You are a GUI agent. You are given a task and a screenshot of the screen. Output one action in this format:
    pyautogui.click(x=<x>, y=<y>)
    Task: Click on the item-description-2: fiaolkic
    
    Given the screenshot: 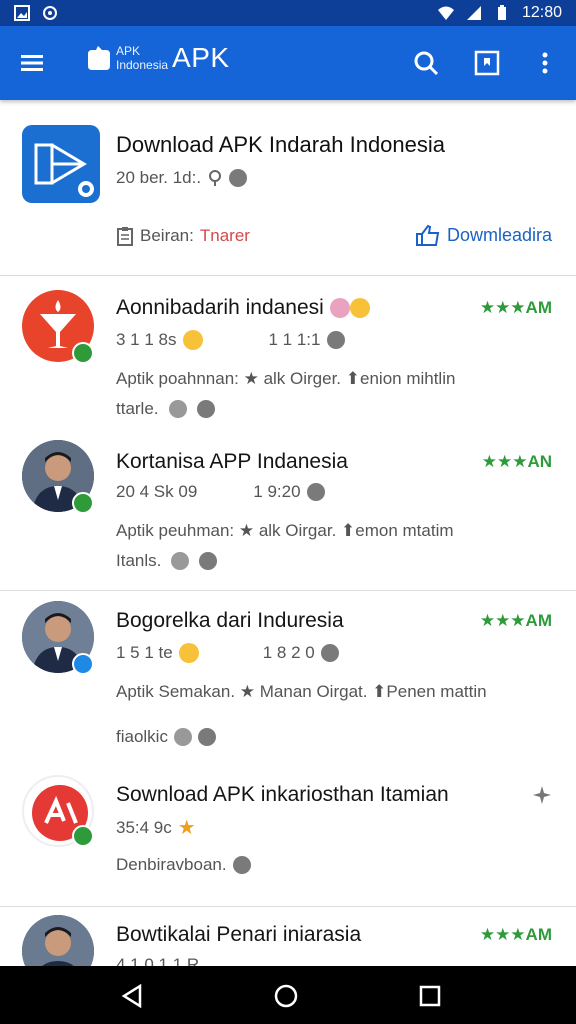 What is the action you would take?
    pyautogui.click(x=166, y=737)
    